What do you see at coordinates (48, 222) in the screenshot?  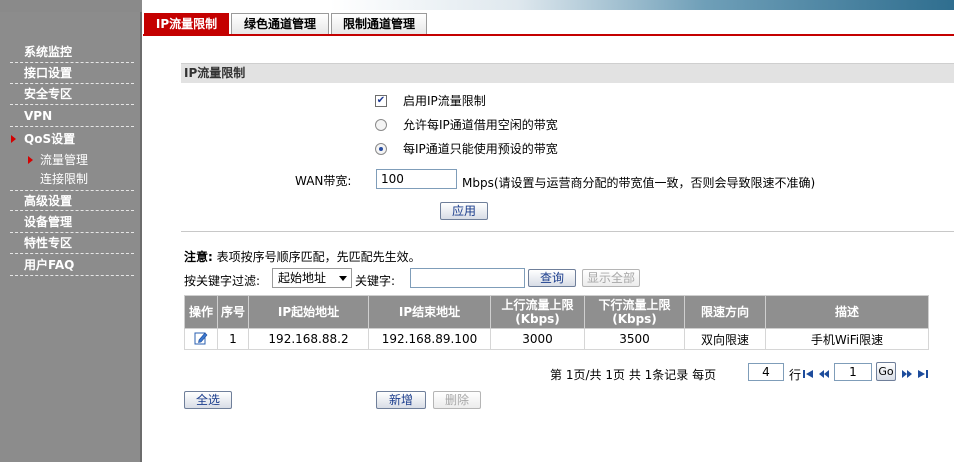 I see `sidebar-item-label: 设备管理` at bounding box center [48, 222].